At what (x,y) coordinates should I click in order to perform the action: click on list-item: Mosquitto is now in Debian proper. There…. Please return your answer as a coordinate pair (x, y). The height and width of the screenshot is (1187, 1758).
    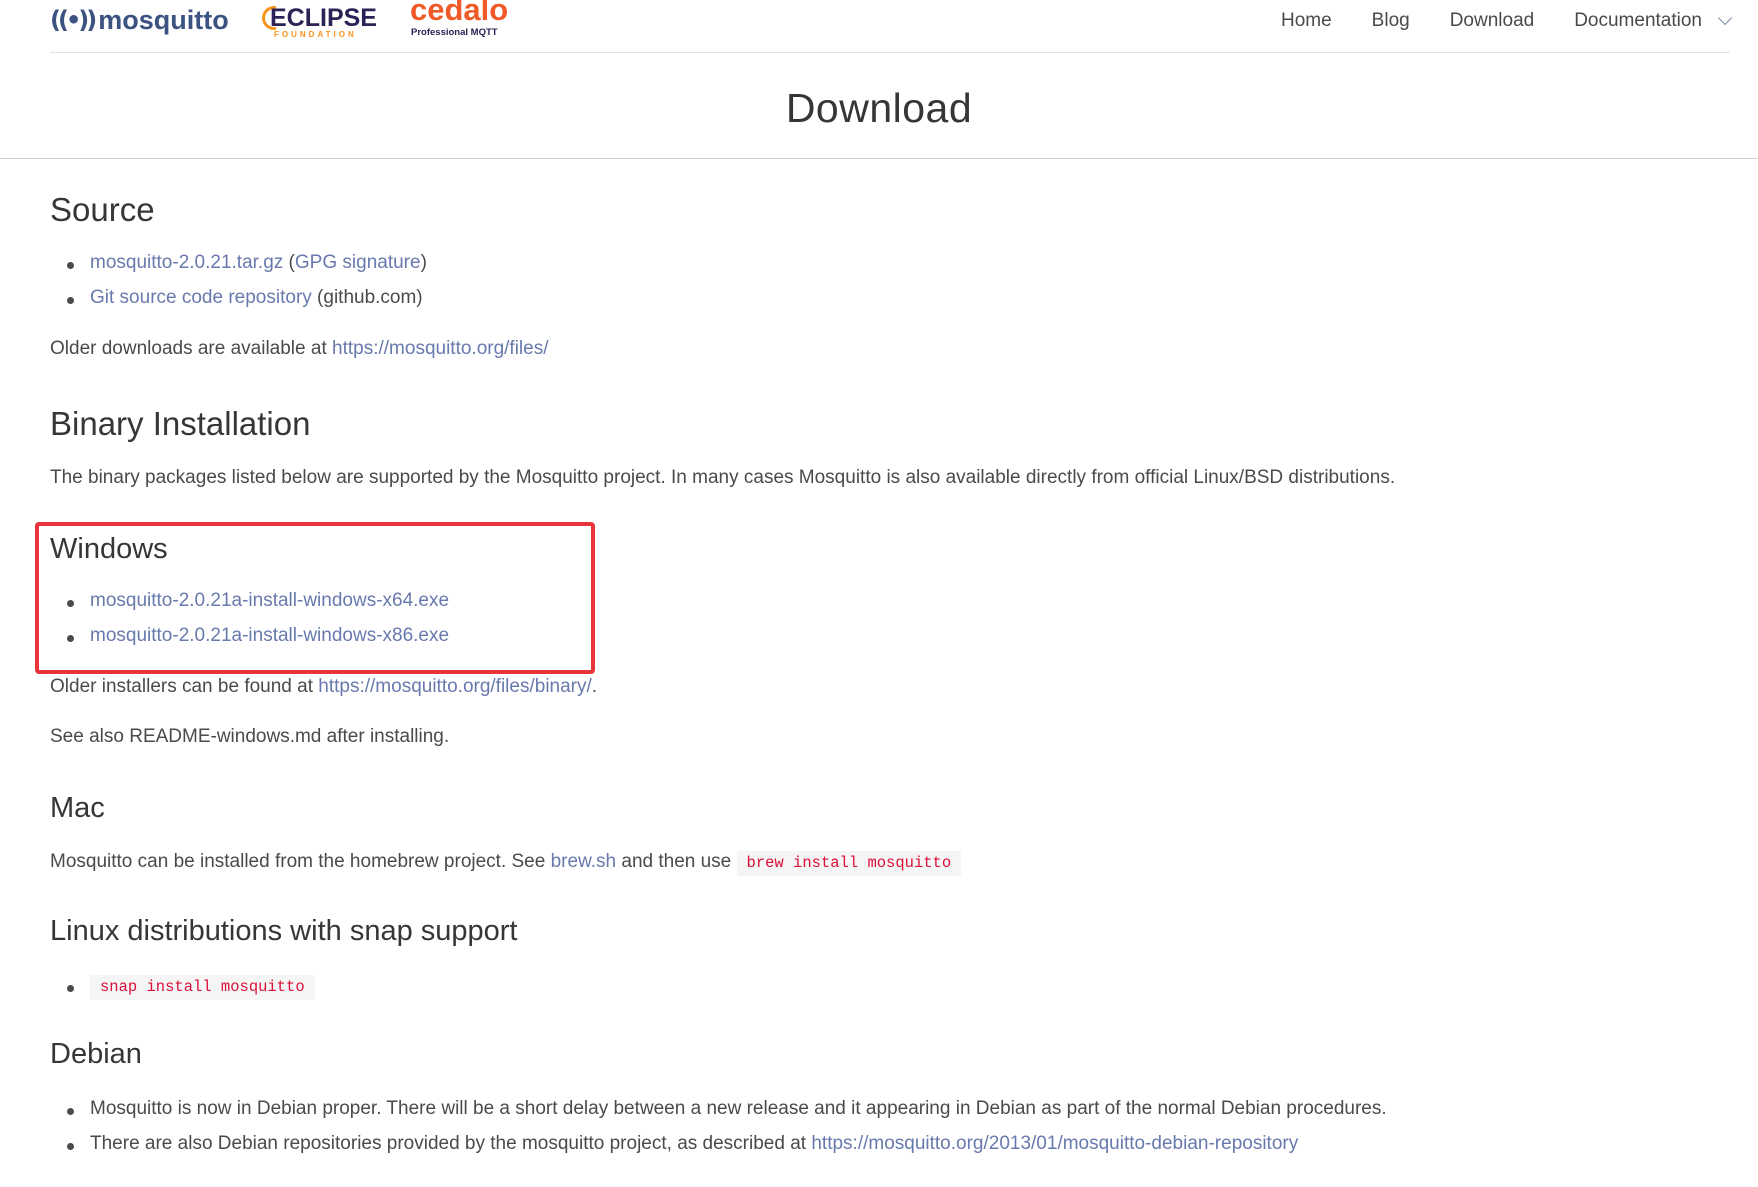
    Looking at the image, I should click on (718, 1115).